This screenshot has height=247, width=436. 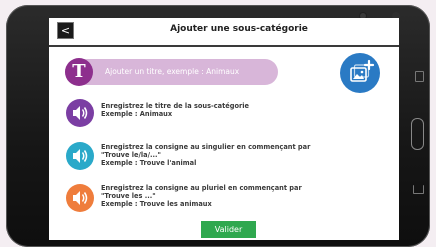 I want to click on record-singular-button, so click(x=80, y=156).